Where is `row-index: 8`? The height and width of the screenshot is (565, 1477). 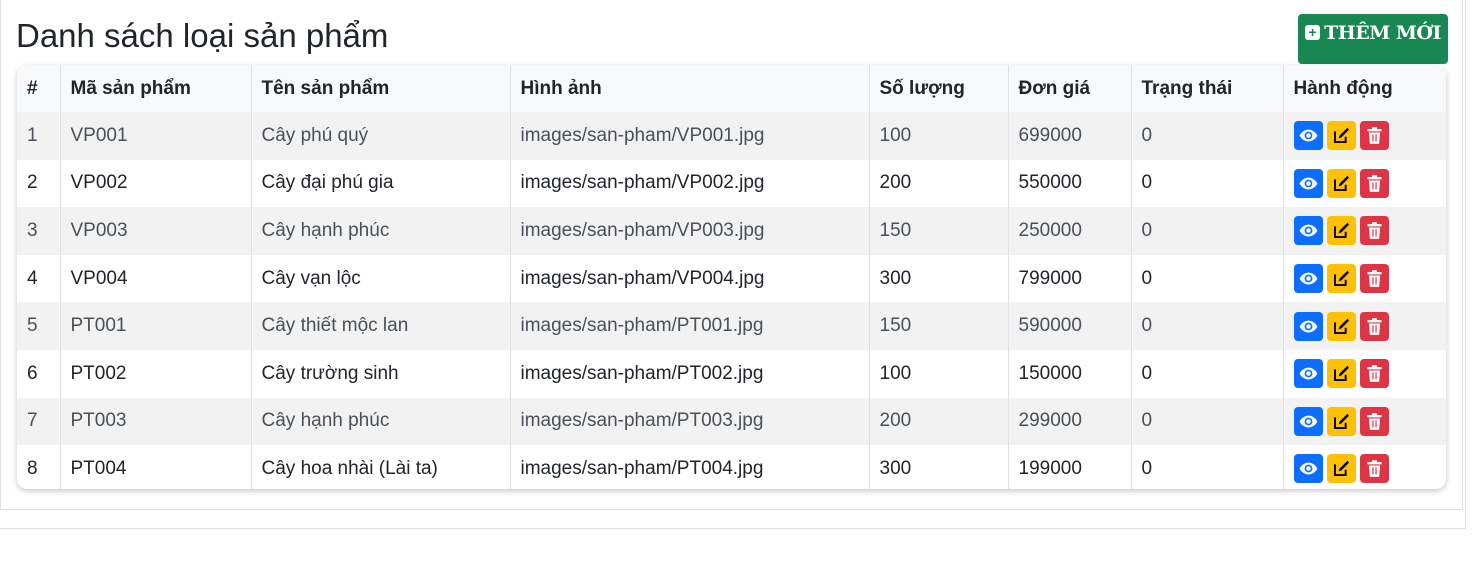
row-index: 8 is located at coordinates (39, 467).